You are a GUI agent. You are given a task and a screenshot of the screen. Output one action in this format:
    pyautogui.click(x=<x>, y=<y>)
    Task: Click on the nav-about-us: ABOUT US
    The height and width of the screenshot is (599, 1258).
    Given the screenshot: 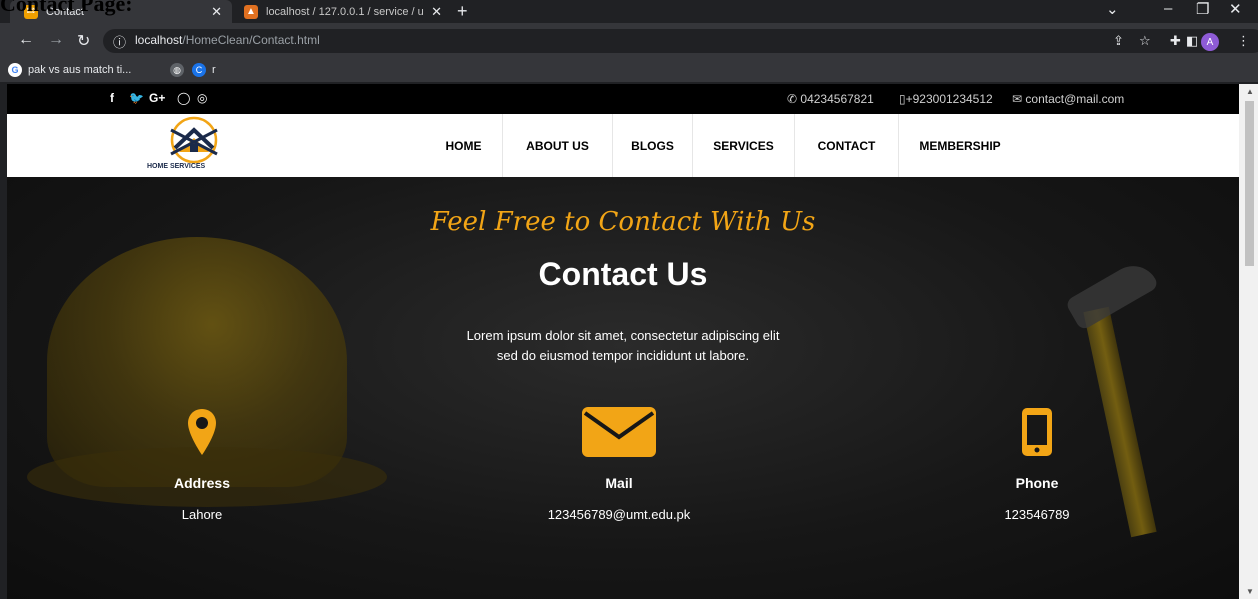 What is the action you would take?
    pyautogui.click(x=558, y=145)
    